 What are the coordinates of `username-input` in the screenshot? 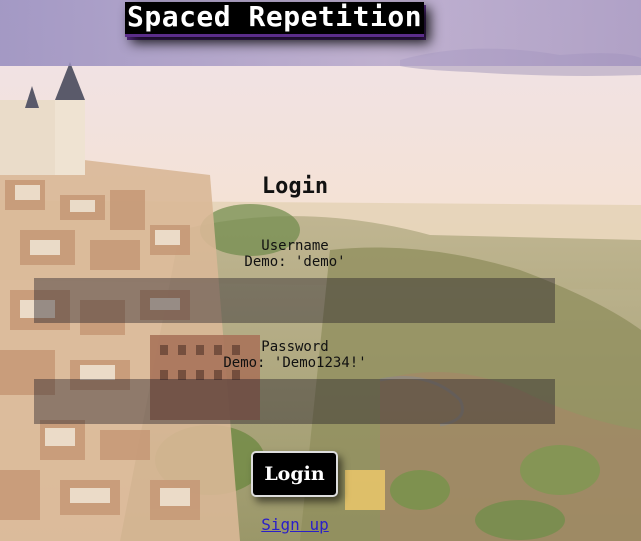 It's located at (294, 300).